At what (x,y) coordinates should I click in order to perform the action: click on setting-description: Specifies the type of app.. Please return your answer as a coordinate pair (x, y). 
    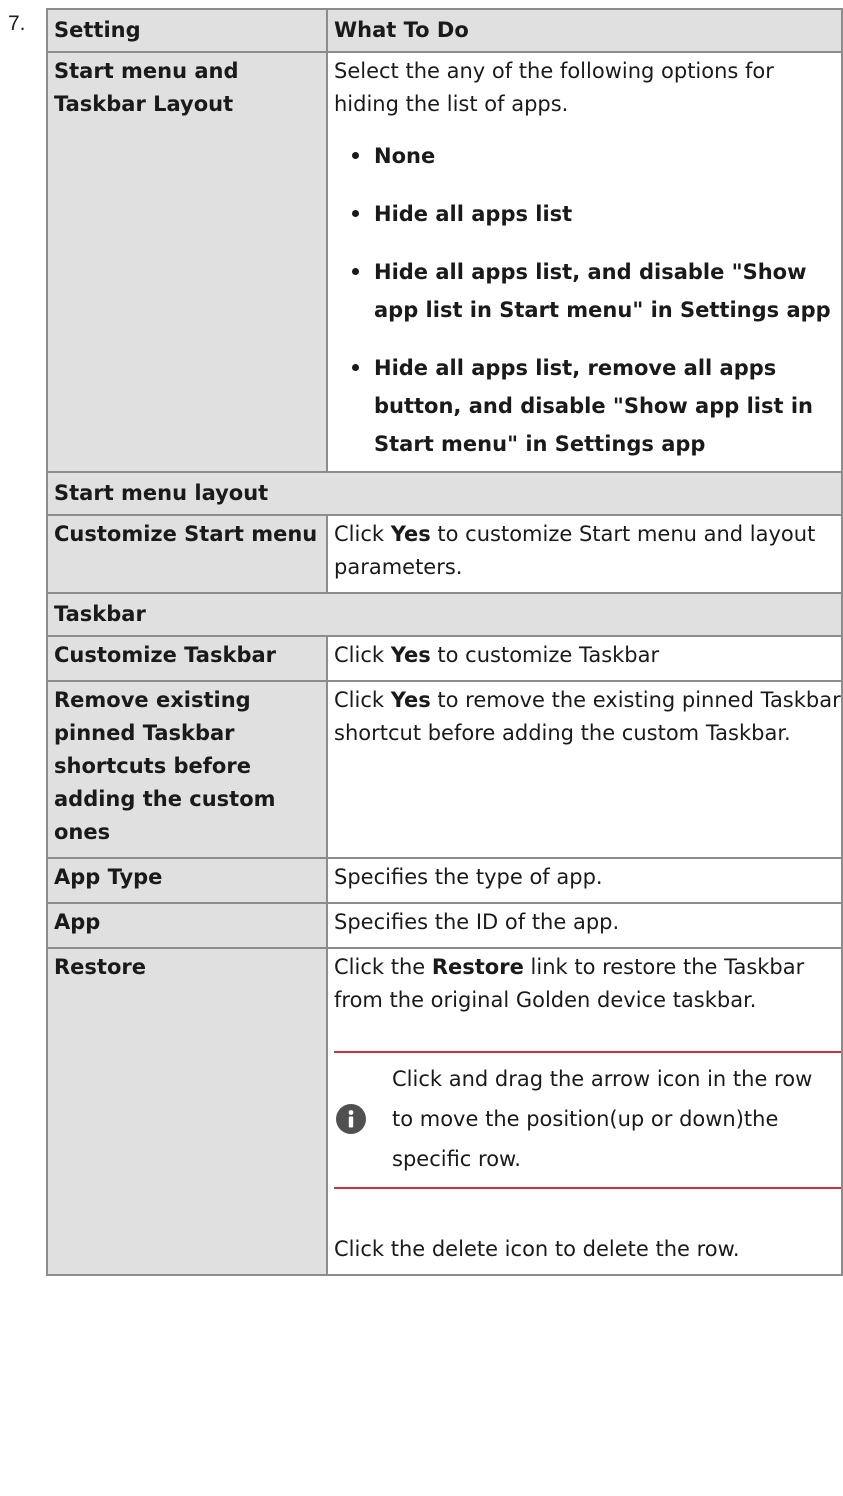
    Looking at the image, I should click on (584, 880).